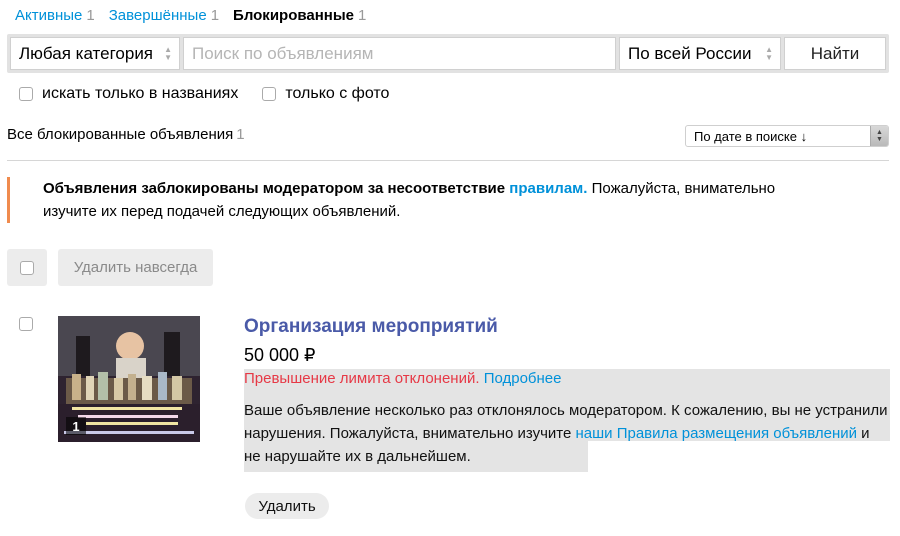 Image resolution: width=900 pixels, height=536 pixels. I want to click on select-all-checkbox, so click(27, 267).